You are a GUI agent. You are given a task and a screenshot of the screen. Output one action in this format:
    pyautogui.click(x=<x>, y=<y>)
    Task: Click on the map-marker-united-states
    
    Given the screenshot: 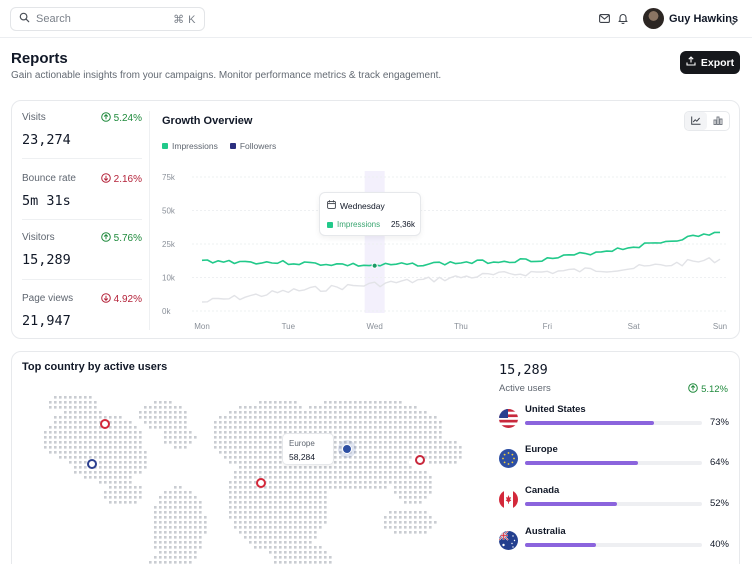 What is the action you would take?
    pyautogui.click(x=92, y=464)
    